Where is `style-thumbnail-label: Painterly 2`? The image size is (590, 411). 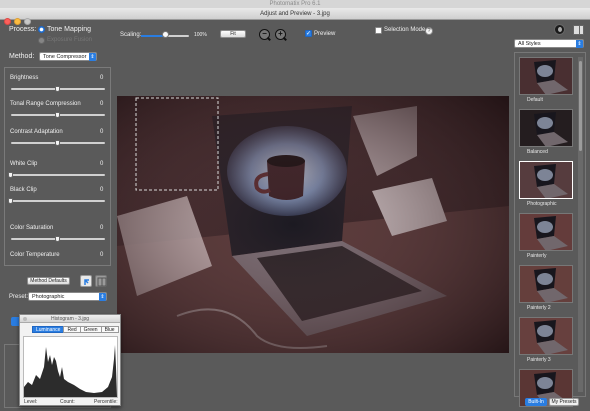
style-thumbnail-label: Painterly 2 is located at coordinates (539, 308).